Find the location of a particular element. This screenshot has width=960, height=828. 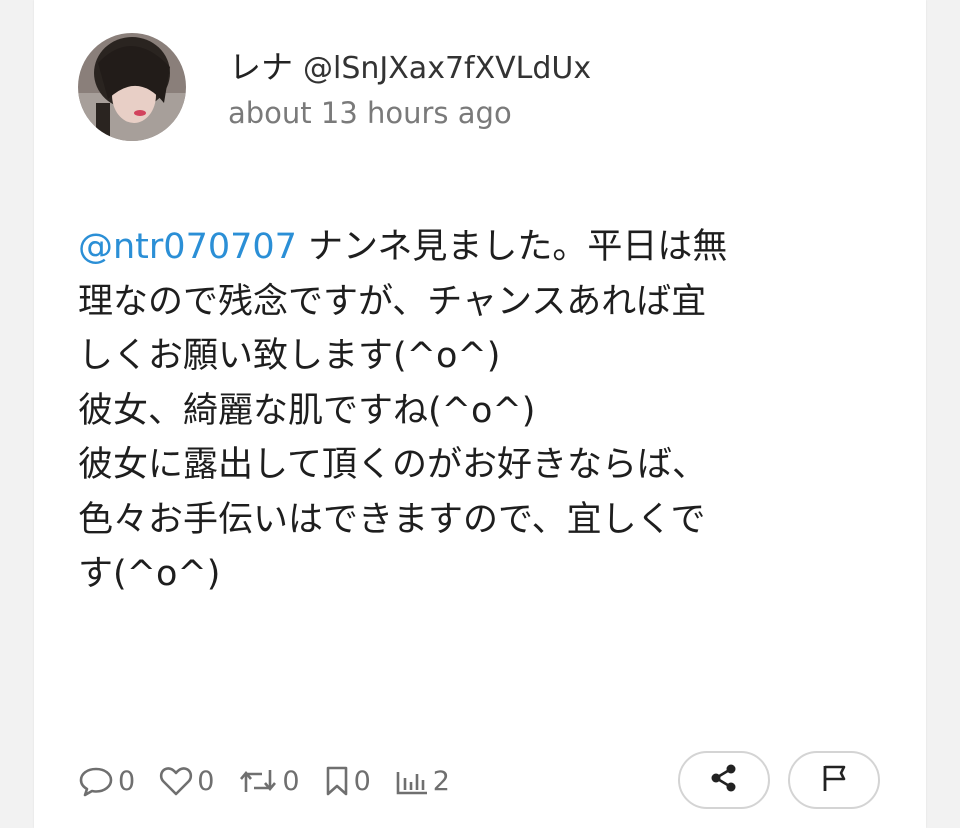

reply-button: 0 is located at coordinates (106, 781).